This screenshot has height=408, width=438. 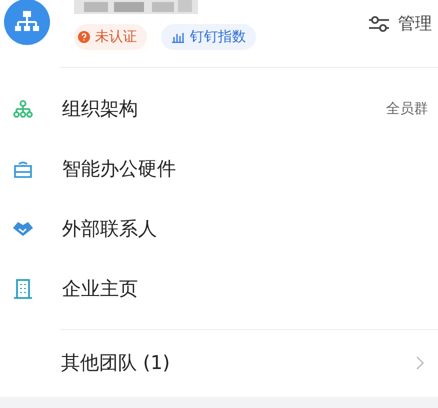 What do you see at coordinates (119, 169) in the screenshot?
I see `menu-item-label: 智能办公硬件` at bounding box center [119, 169].